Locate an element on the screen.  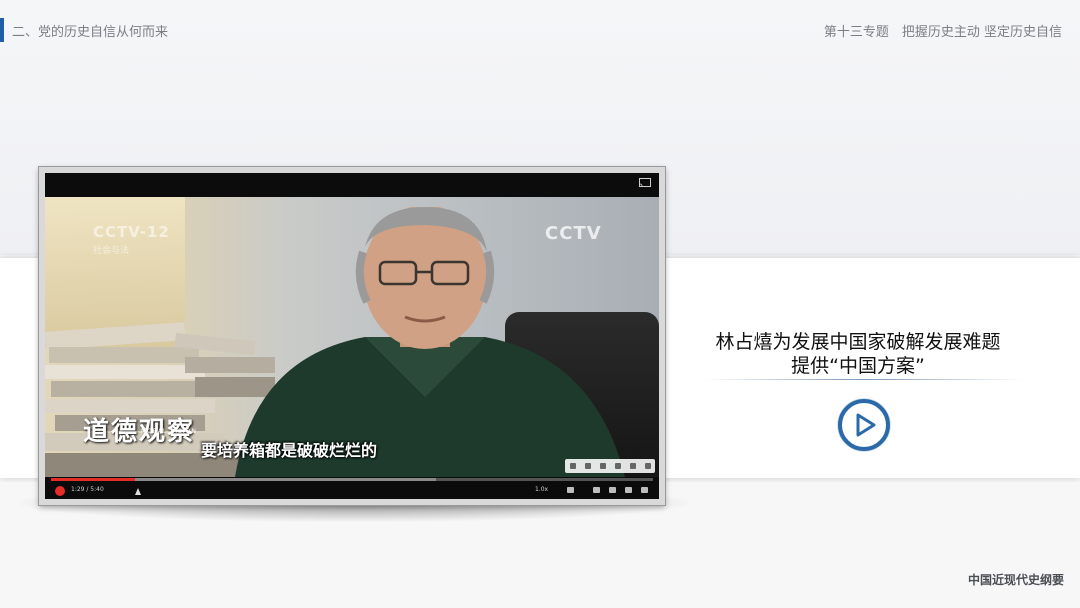
section-accent-bar is located at coordinates (2, 30).